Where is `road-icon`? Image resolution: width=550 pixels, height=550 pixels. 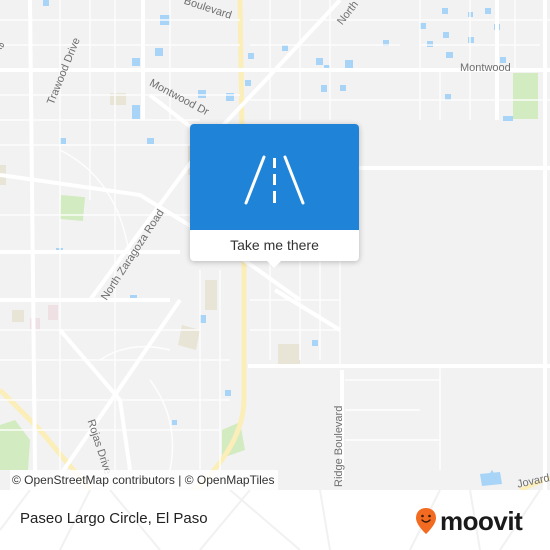
road-icon is located at coordinates (274, 180).